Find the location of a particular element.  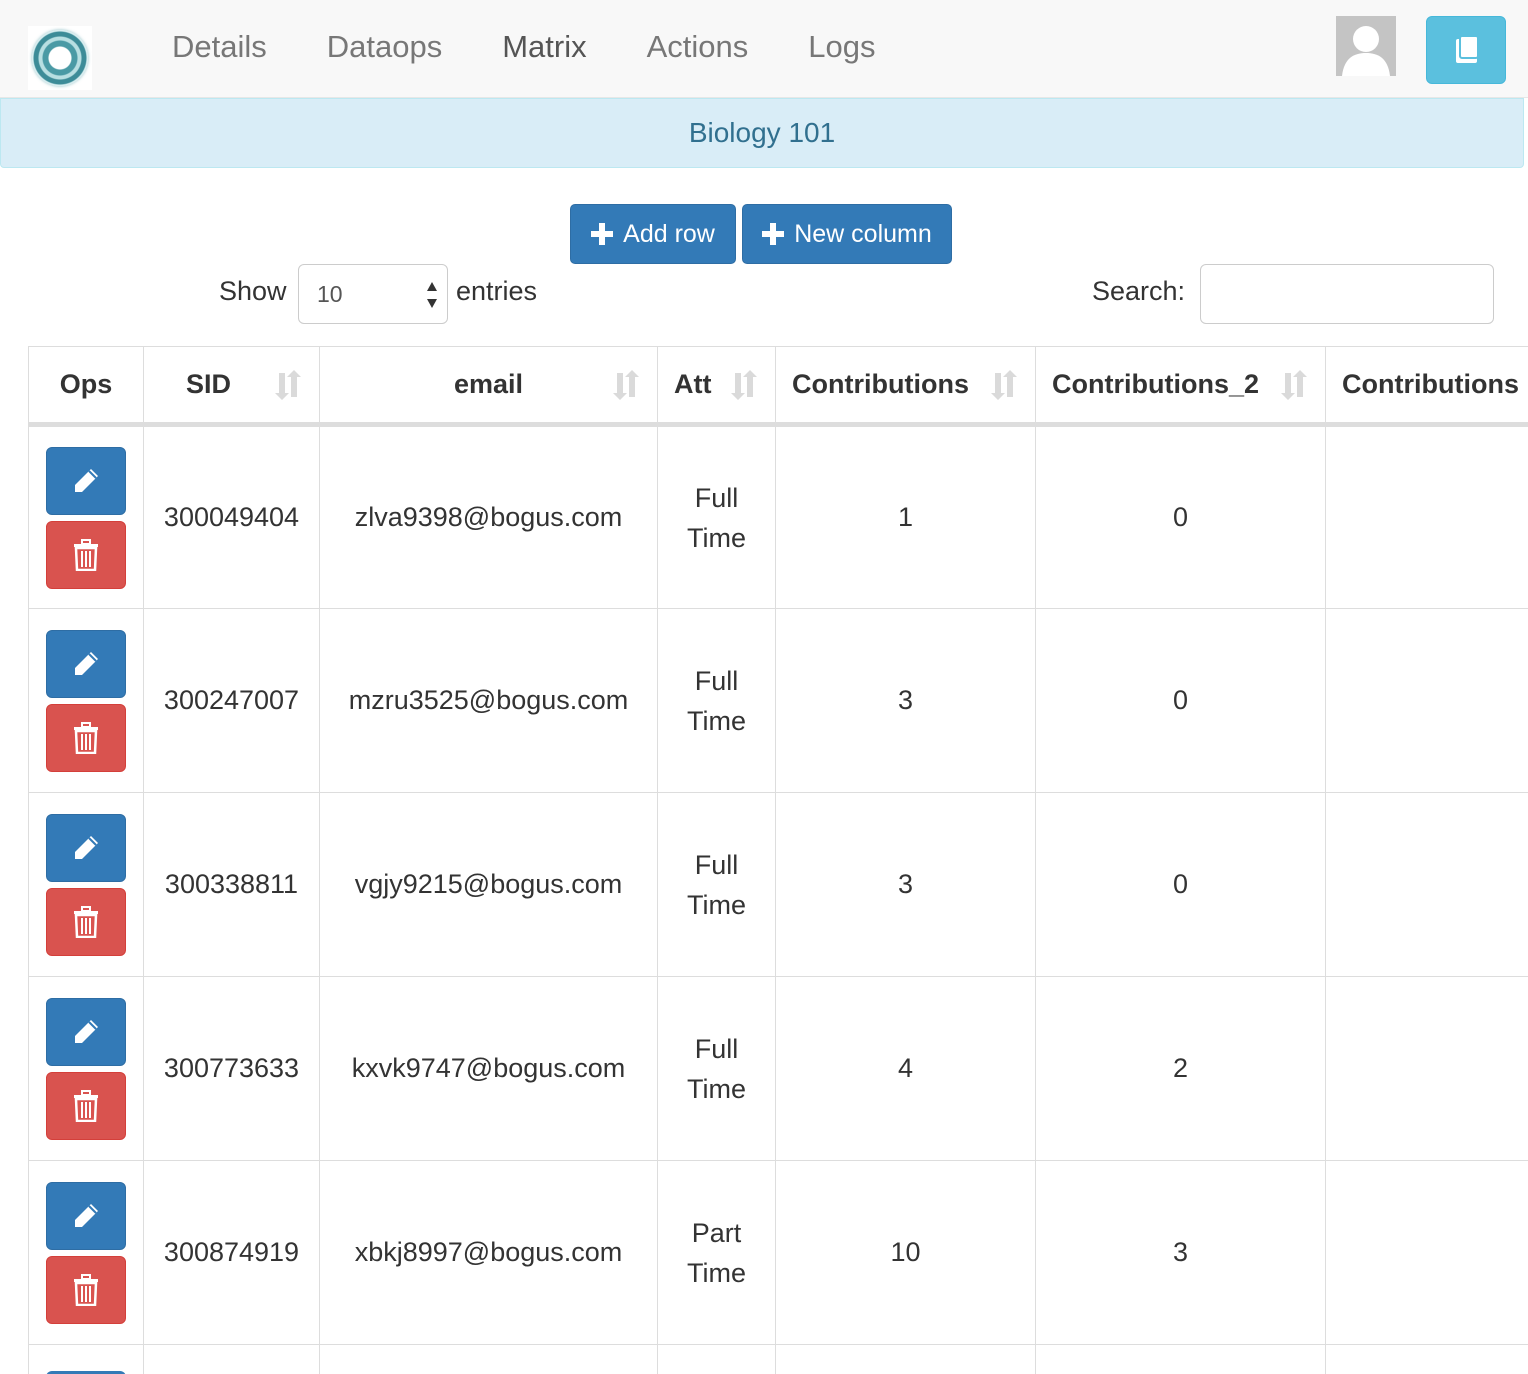

new-column-label: New column is located at coordinates (863, 233).